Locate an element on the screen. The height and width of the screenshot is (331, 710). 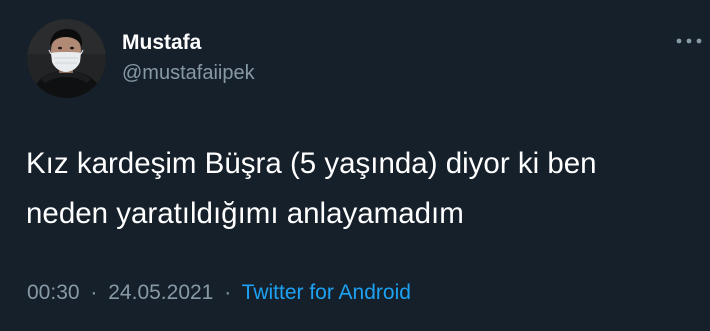
tweet-source-link: Twitter for Android is located at coordinates (326, 292).